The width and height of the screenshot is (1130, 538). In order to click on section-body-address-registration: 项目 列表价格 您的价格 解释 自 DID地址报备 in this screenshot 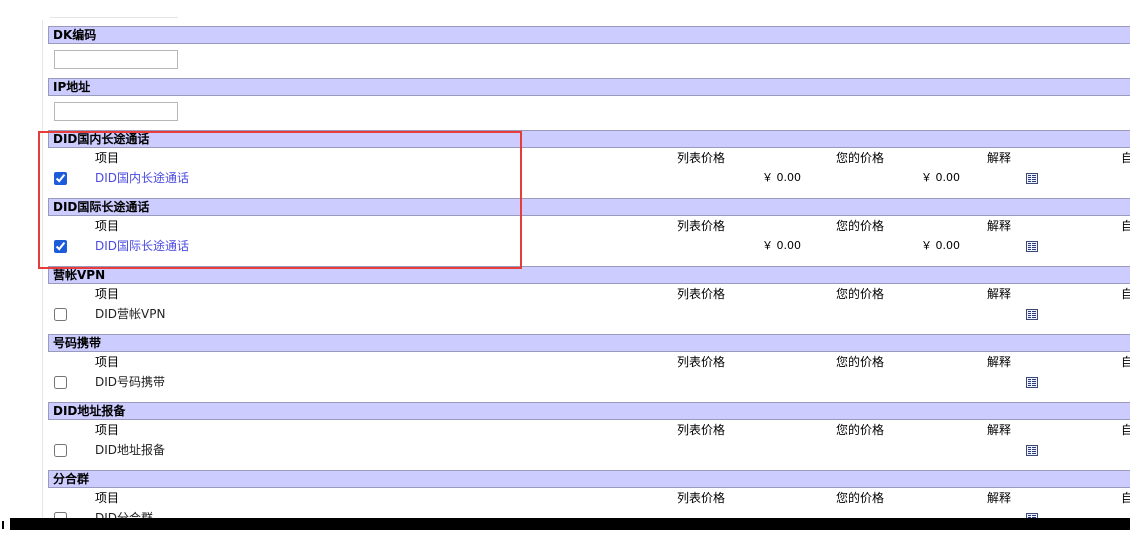, I will do `click(589, 445)`.